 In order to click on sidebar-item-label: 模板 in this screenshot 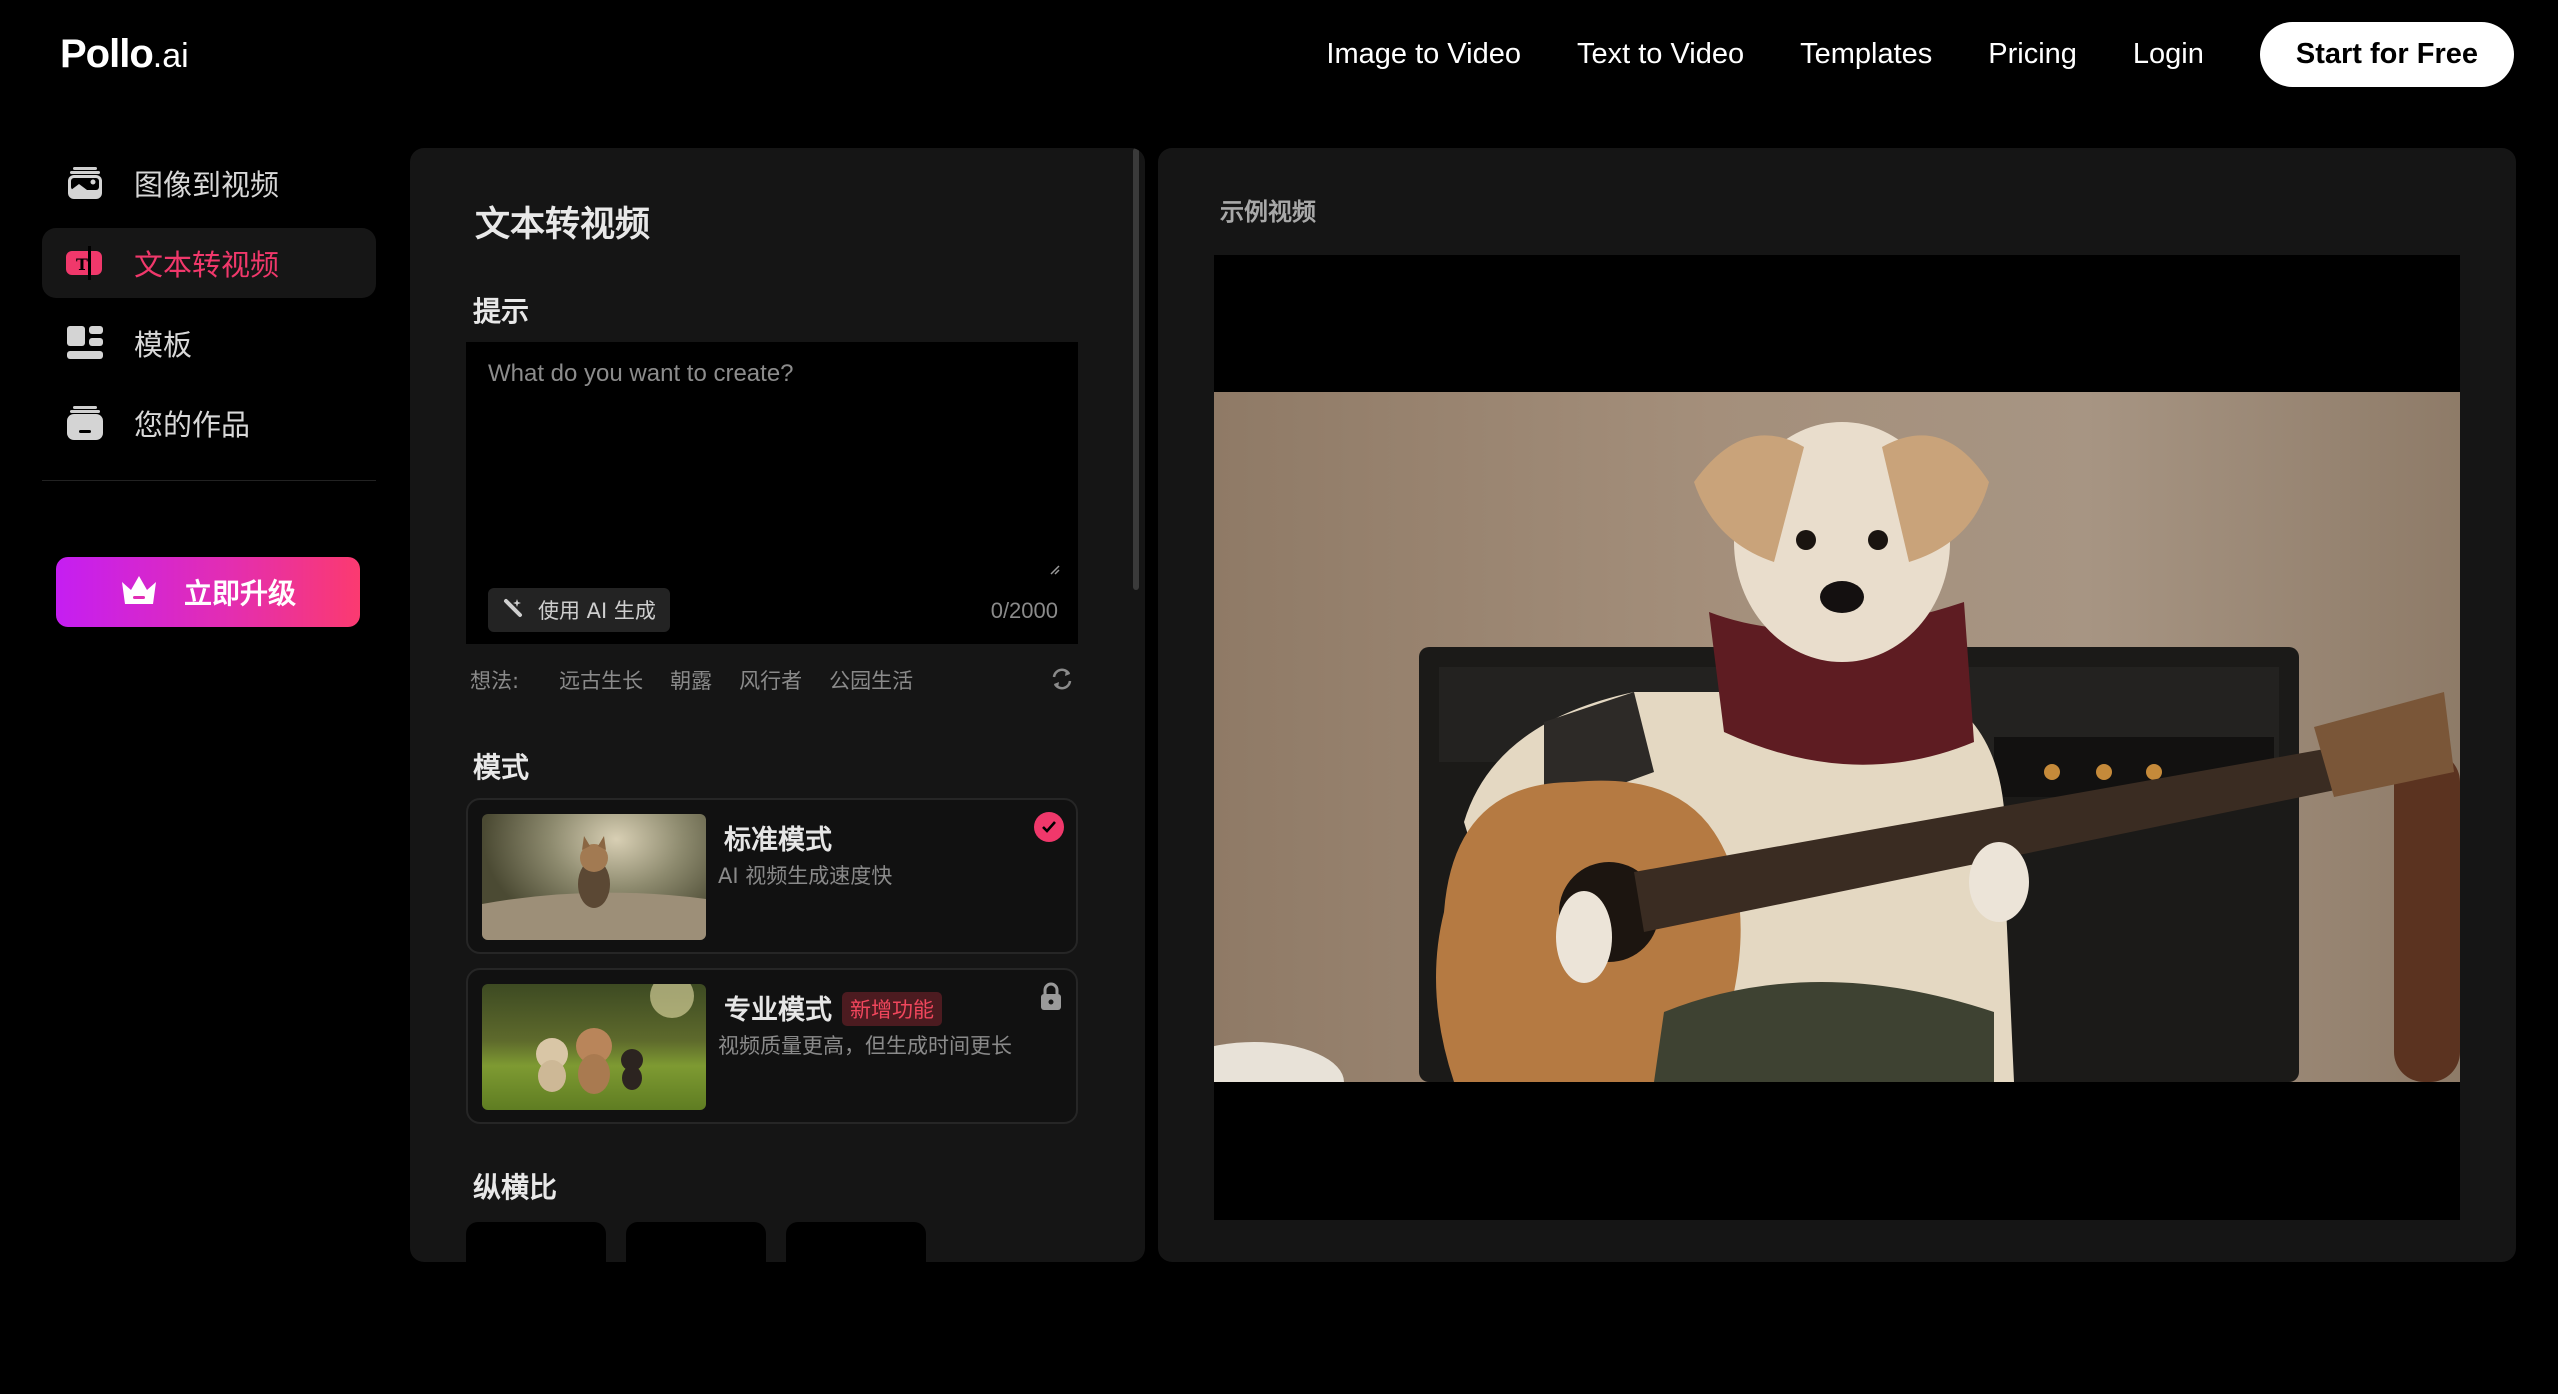, I will do `click(163, 345)`.